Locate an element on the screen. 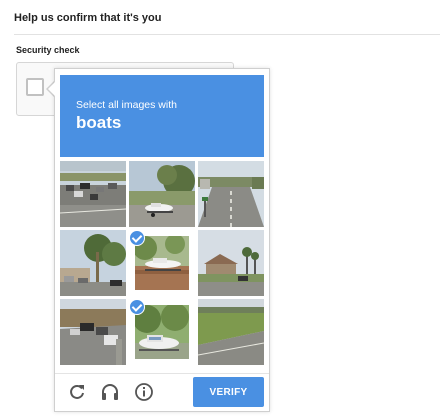 This screenshot has height=418, width=446. instruction-keyword: boats is located at coordinates (99, 122).